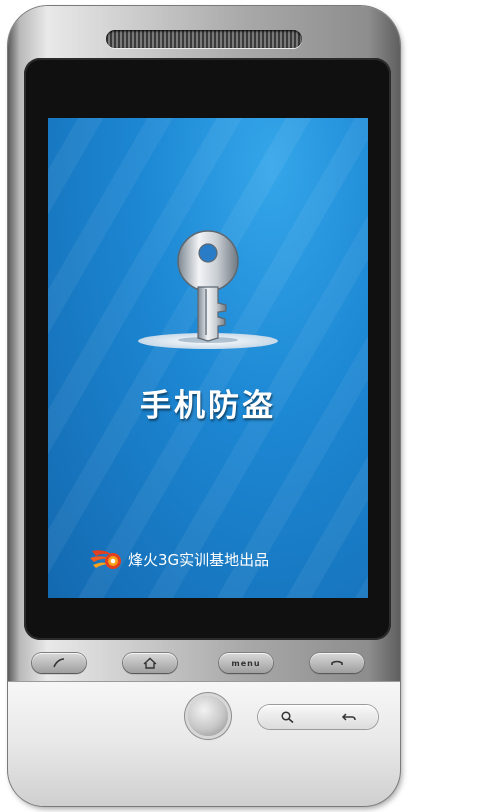  I want to click on app-title: 手机防盗, so click(208, 406).